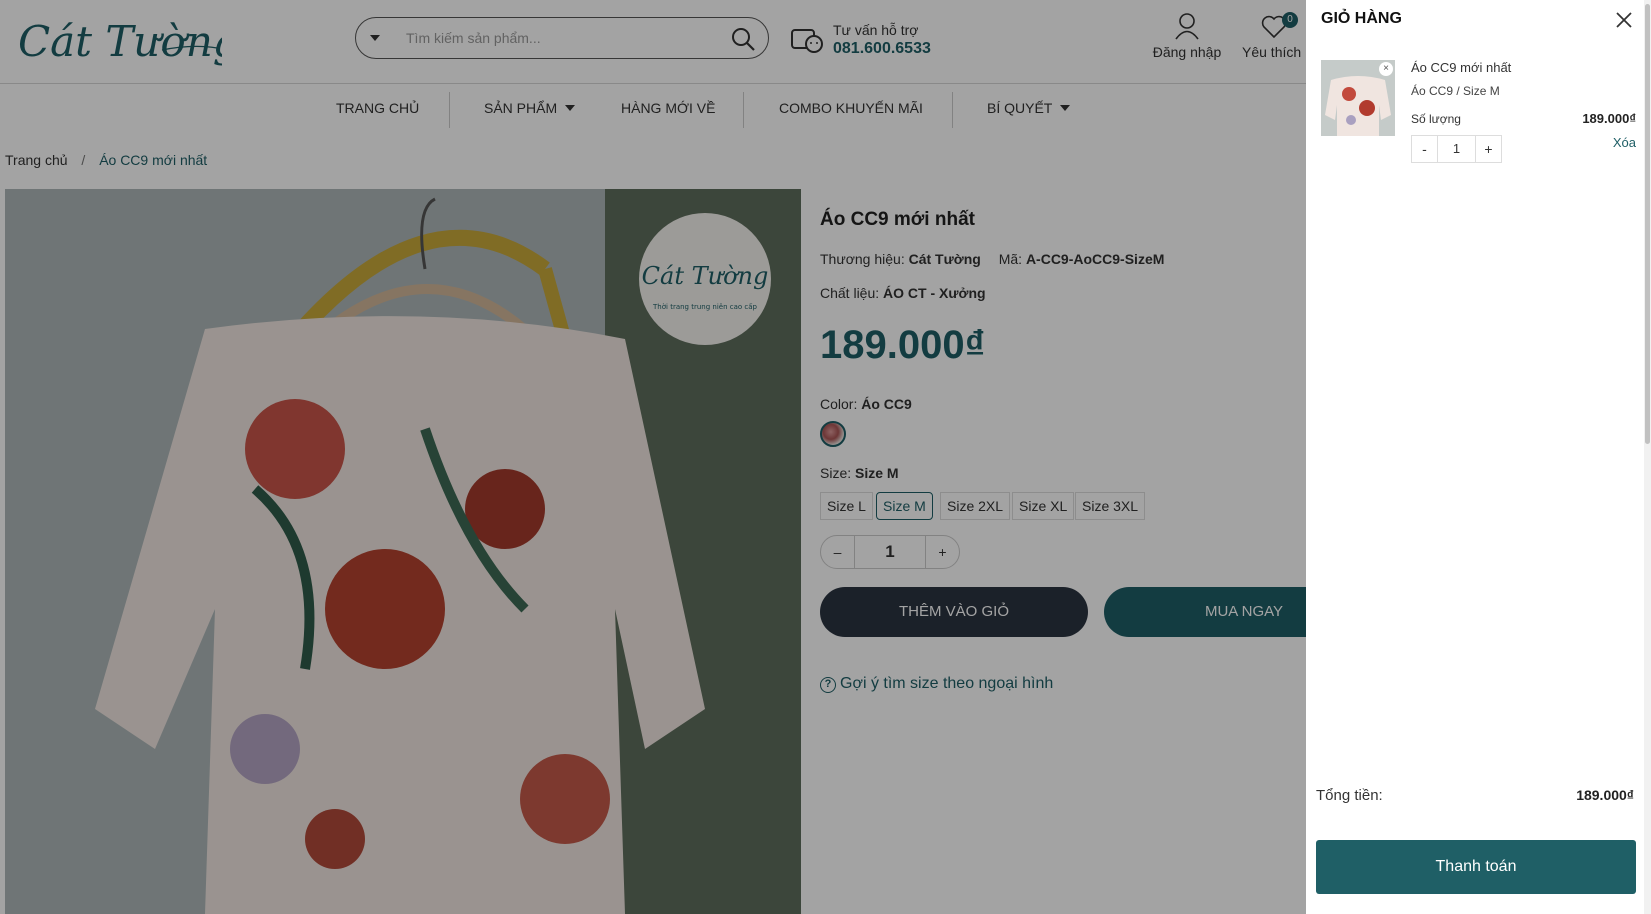  I want to click on remove-item-icon: ×, so click(1386, 69).